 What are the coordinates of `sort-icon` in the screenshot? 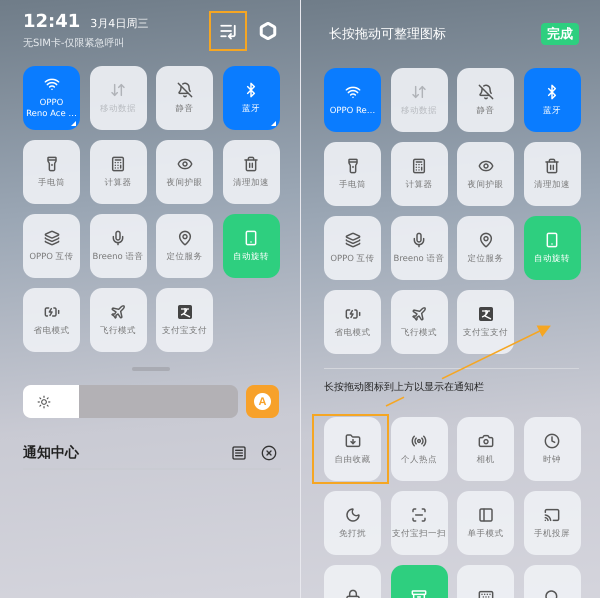 It's located at (228, 31).